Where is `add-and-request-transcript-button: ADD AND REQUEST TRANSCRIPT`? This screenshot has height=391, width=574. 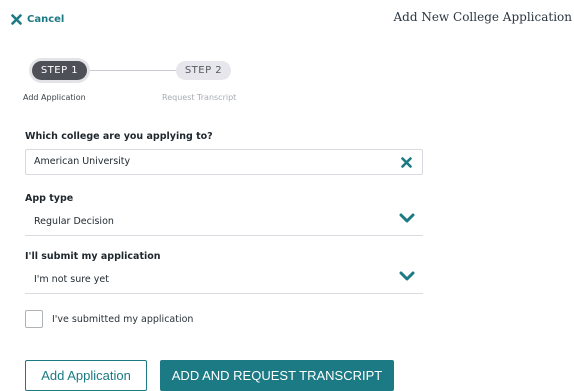
add-and-request-transcript-button: ADD AND REQUEST TRANSCRIPT is located at coordinates (277, 375).